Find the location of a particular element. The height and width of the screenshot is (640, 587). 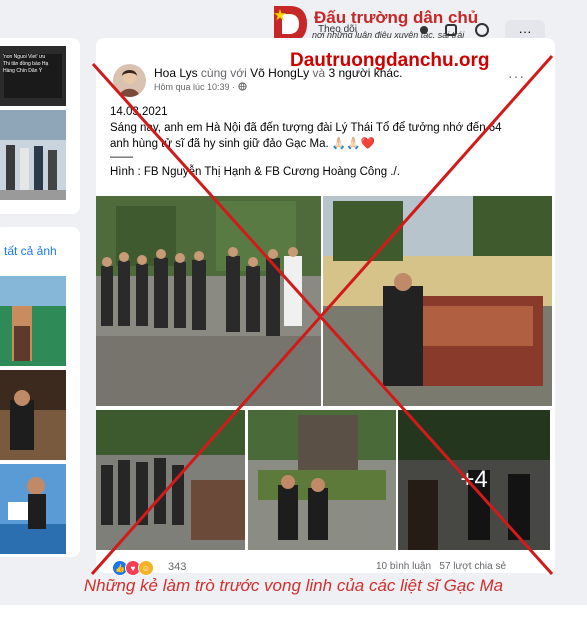

share-count: 57 lượt chia sẻ is located at coordinates (472, 566).